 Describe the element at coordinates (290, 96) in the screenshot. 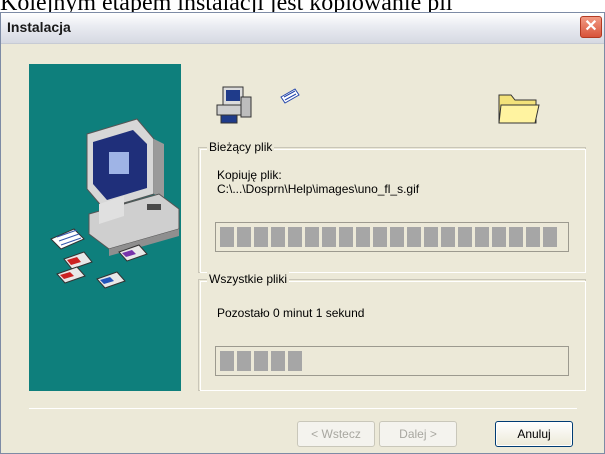

I see `floppy-flying-icon` at that location.